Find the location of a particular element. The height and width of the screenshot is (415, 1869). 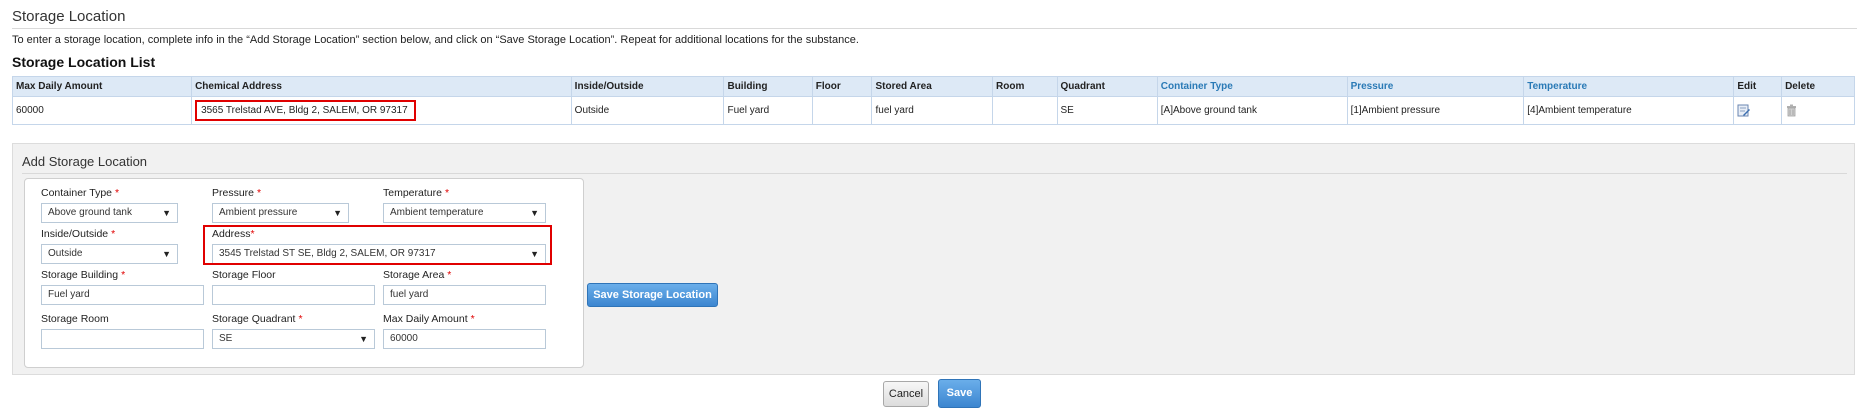

container-type-field: Container Type * Above ground tank ▼ is located at coordinates (109, 204).